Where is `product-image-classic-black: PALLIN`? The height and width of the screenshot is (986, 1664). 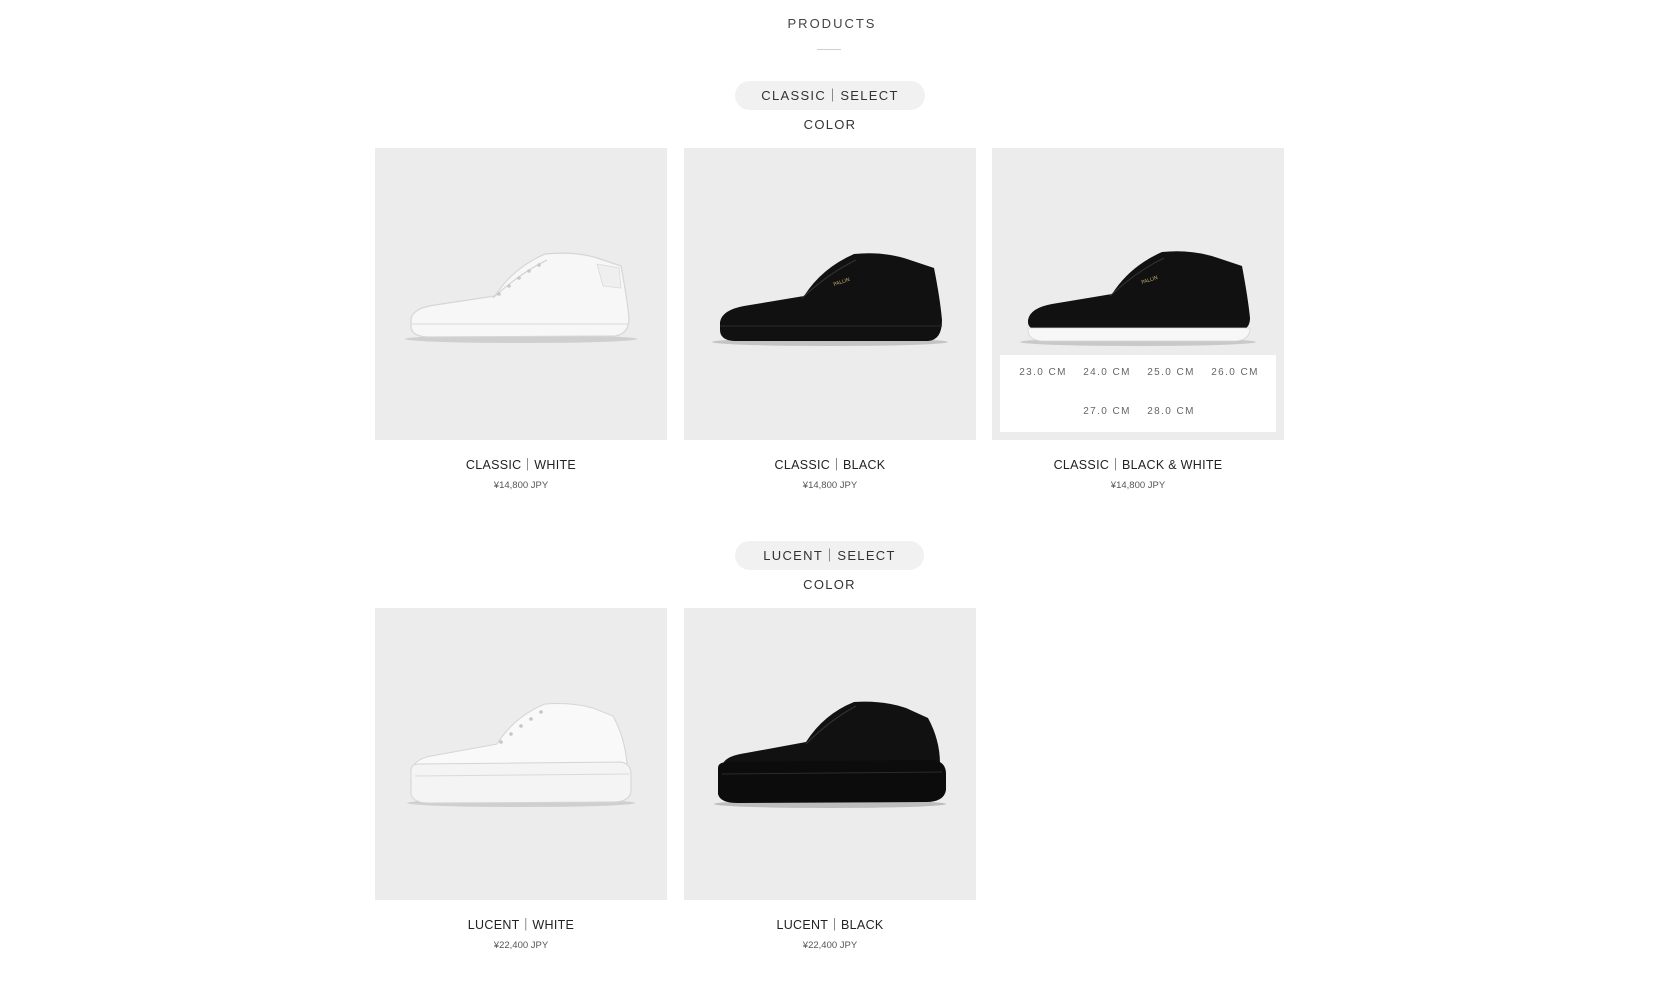
product-image-classic-black: PALLIN is located at coordinates (830, 294).